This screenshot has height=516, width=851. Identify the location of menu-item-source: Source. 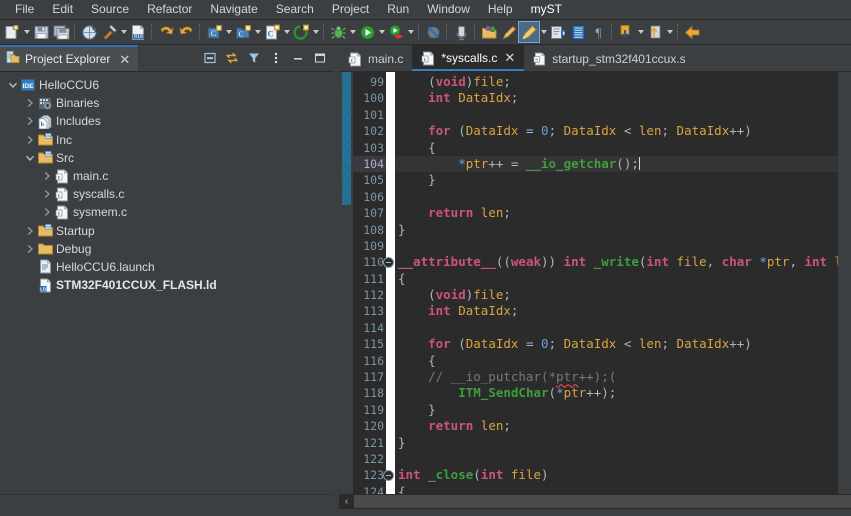
(110, 9).